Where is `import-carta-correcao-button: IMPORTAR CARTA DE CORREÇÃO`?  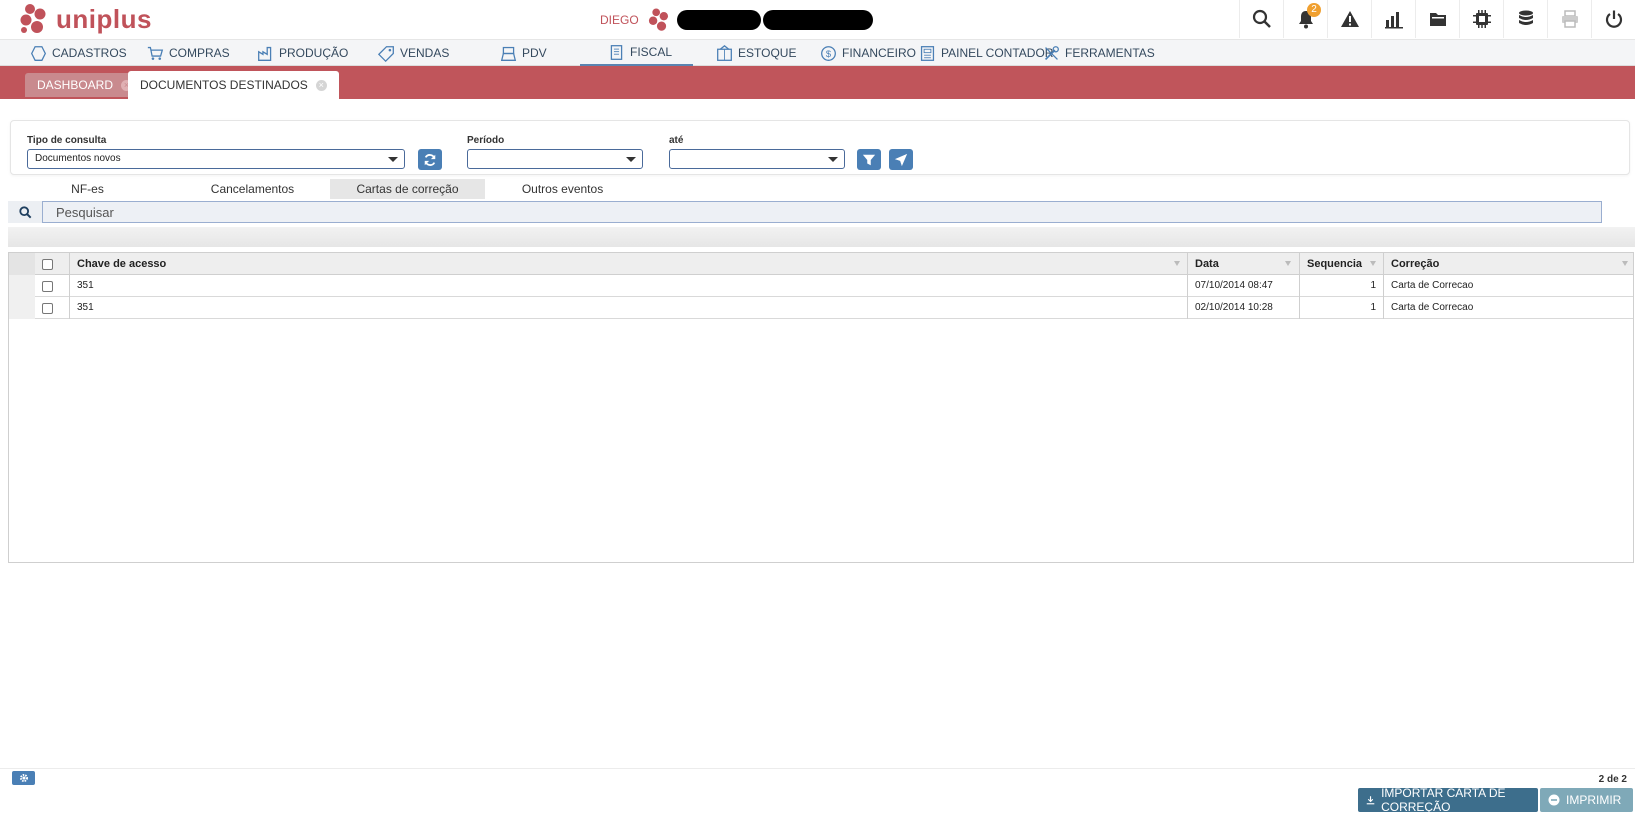
import-carta-correcao-button: IMPORTAR CARTA DE CORREÇÃO is located at coordinates (1448, 800).